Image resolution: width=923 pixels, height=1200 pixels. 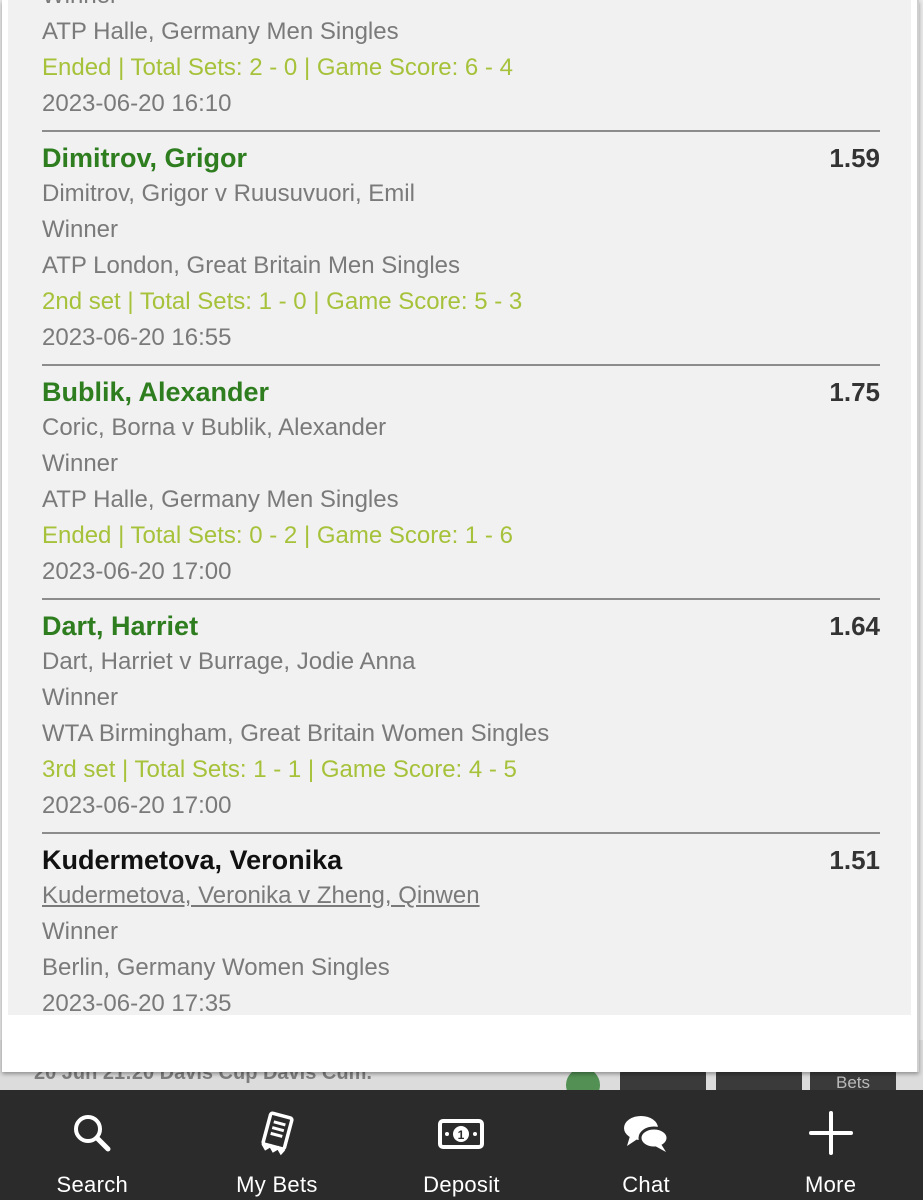 What do you see at coordinates (229, 661) in the screenshot?
I see `bet-event: Dart, Harriet v Burrage, Jodie Anna` at bounding box center [229, 661].